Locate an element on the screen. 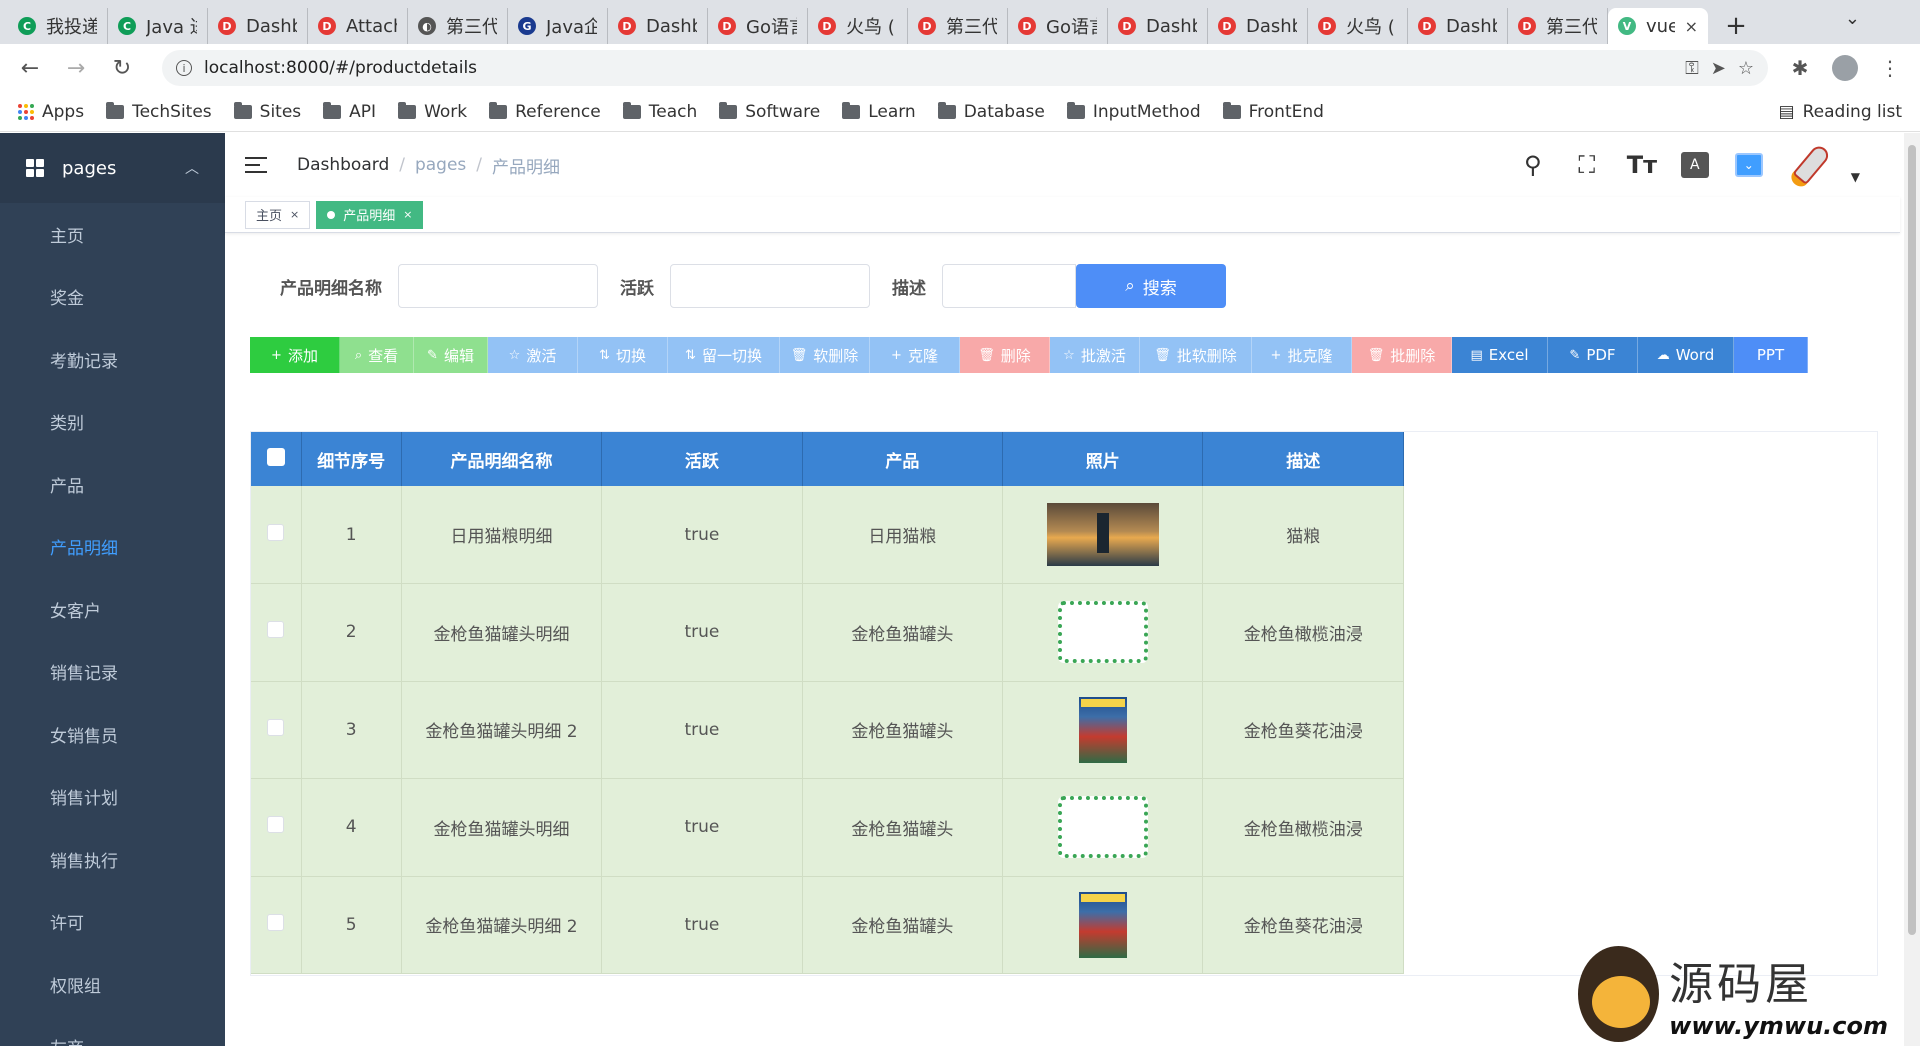 The width and height of the screenshot is (1920, 1046). star-icon: ☆ is located at coordinates (1746, 68).